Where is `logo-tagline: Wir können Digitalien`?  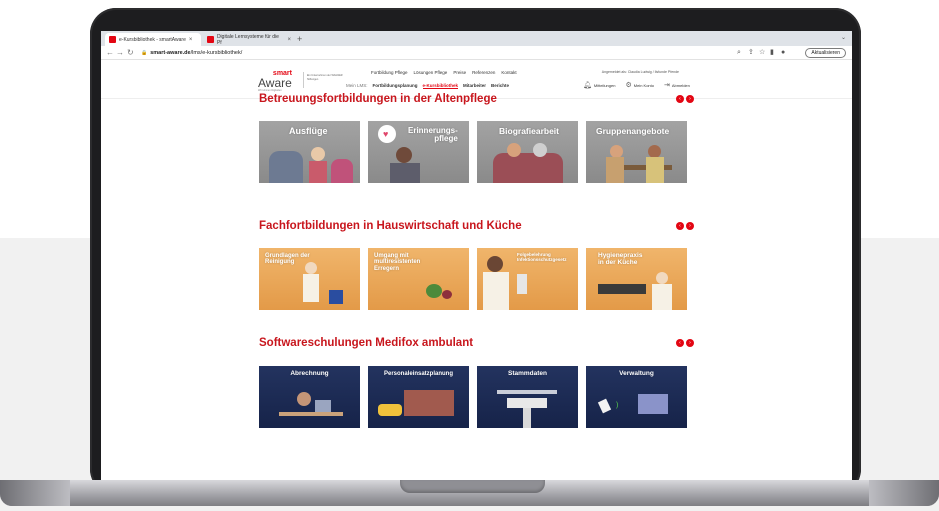
logo-tagline: Wir können Digitalien is located at coordinates (270, 90).